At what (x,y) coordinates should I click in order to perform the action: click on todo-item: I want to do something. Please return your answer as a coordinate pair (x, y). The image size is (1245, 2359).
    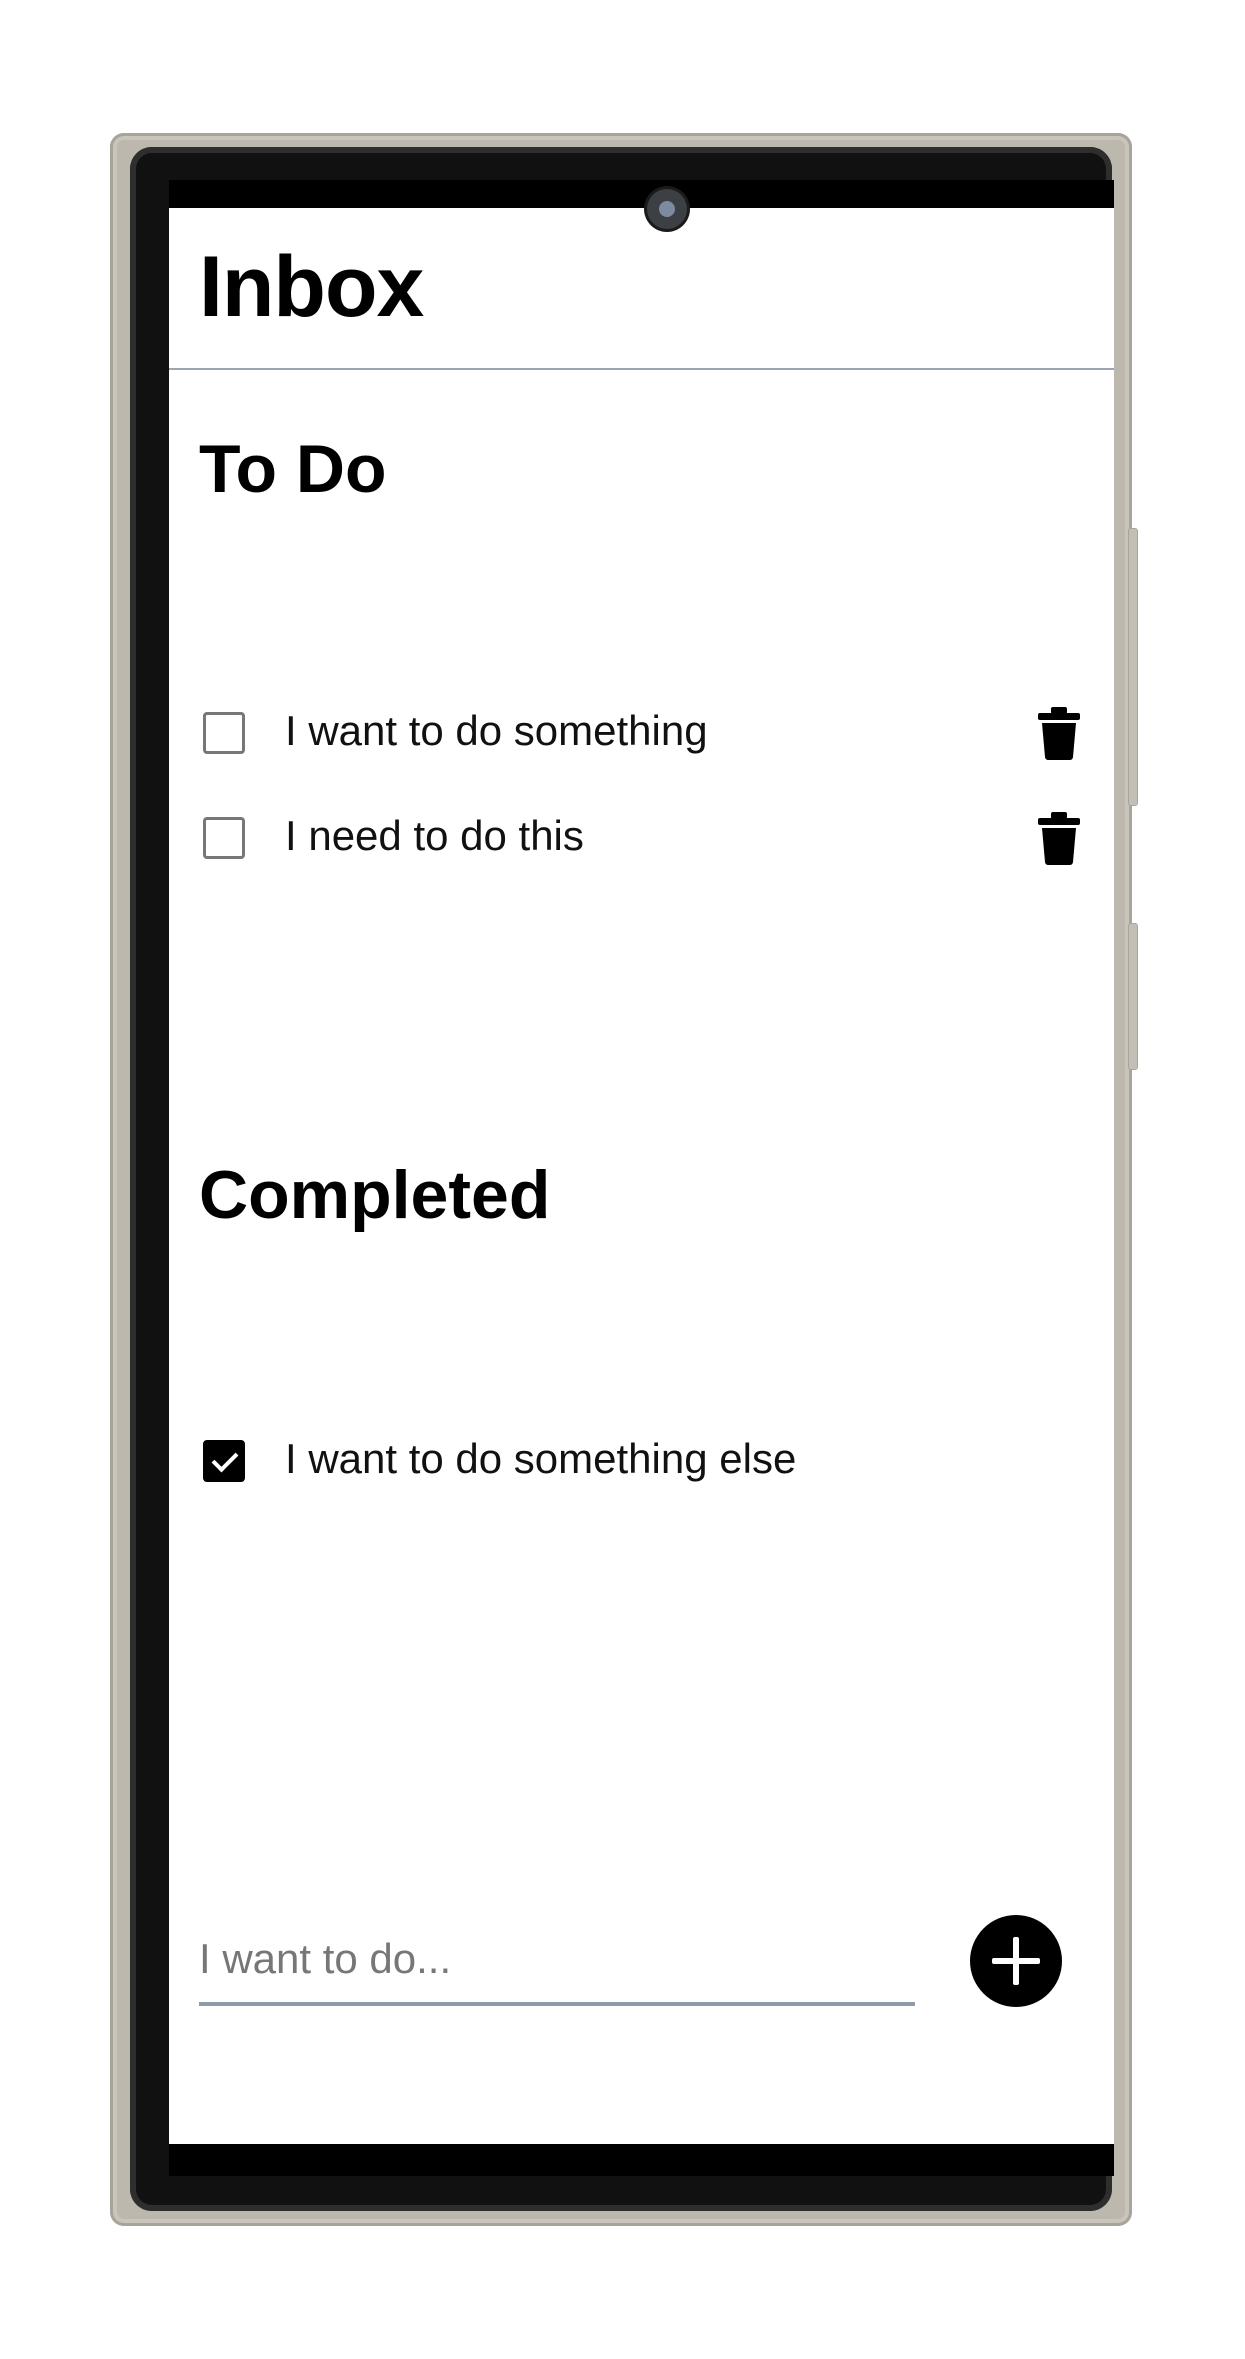
    Looking at the image, I should click on (641, 736).